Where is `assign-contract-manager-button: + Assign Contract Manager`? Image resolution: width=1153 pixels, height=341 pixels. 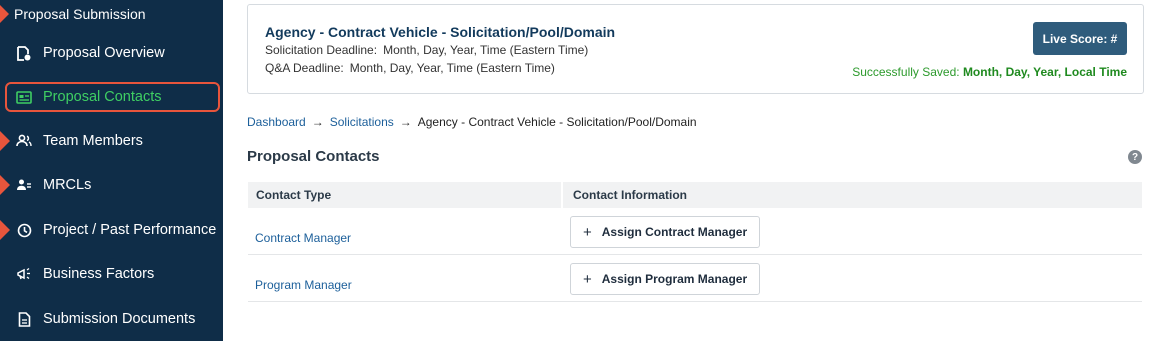 assign-contract-manager-button: + Assign Contract Manager is located at coordinates (665, 232).